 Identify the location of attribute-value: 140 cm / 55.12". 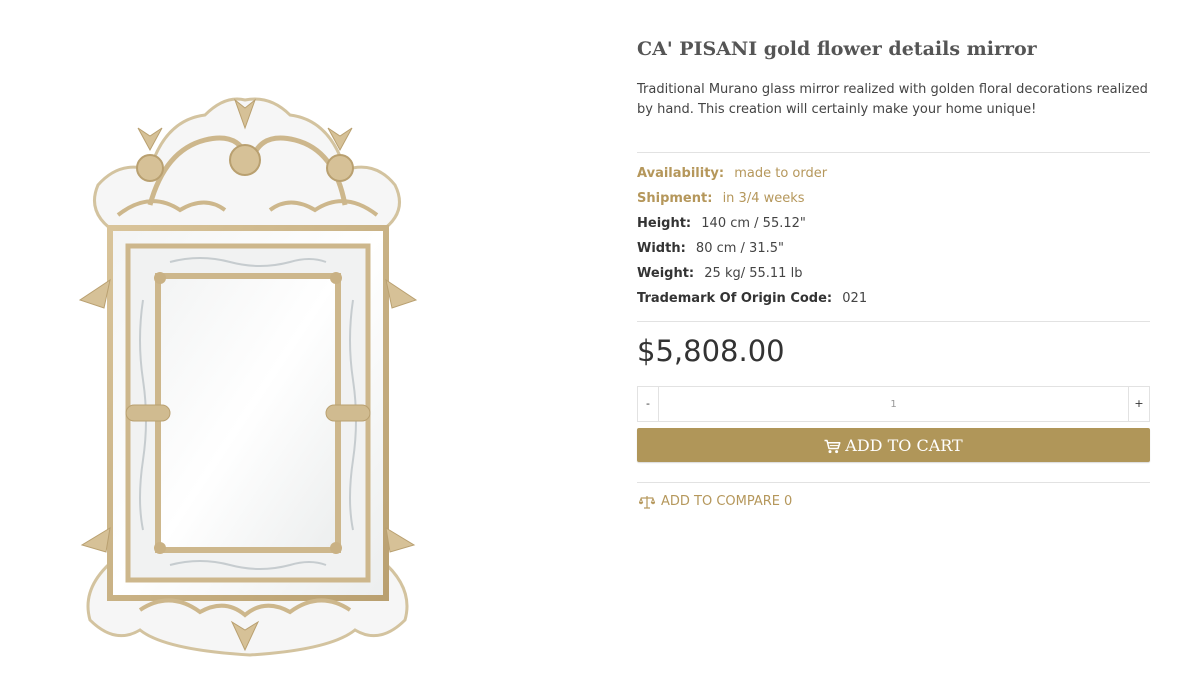
(753, 223).